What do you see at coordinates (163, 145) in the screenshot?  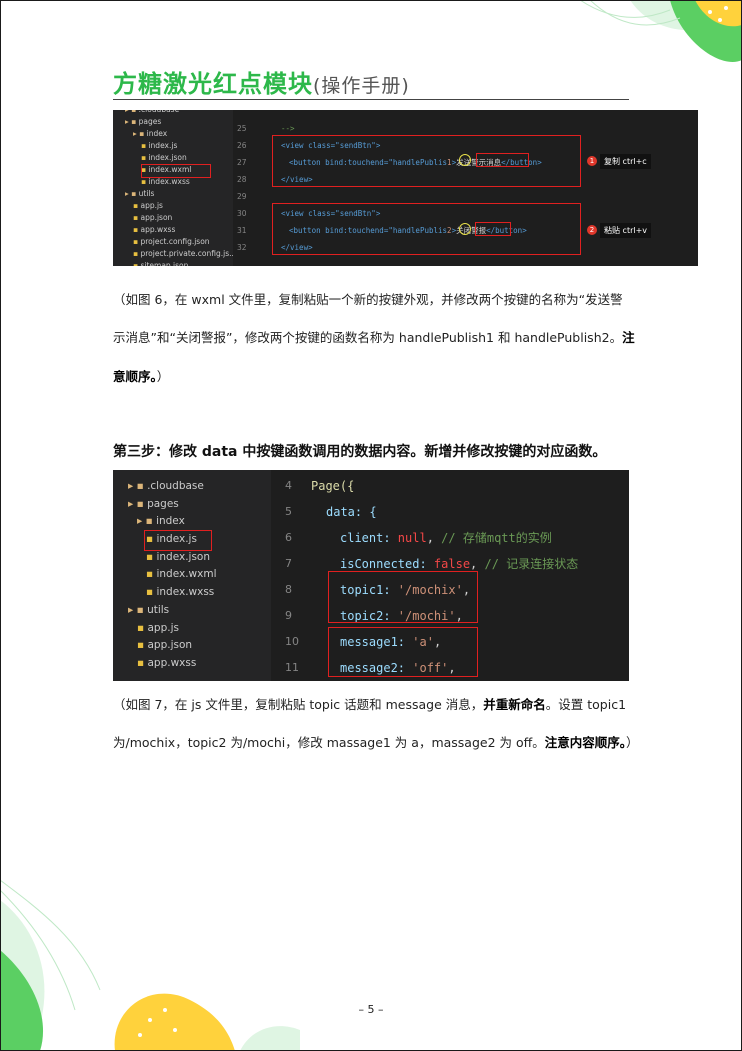 I see `file-tree-label: index.js` at bounding box center [163, 145].